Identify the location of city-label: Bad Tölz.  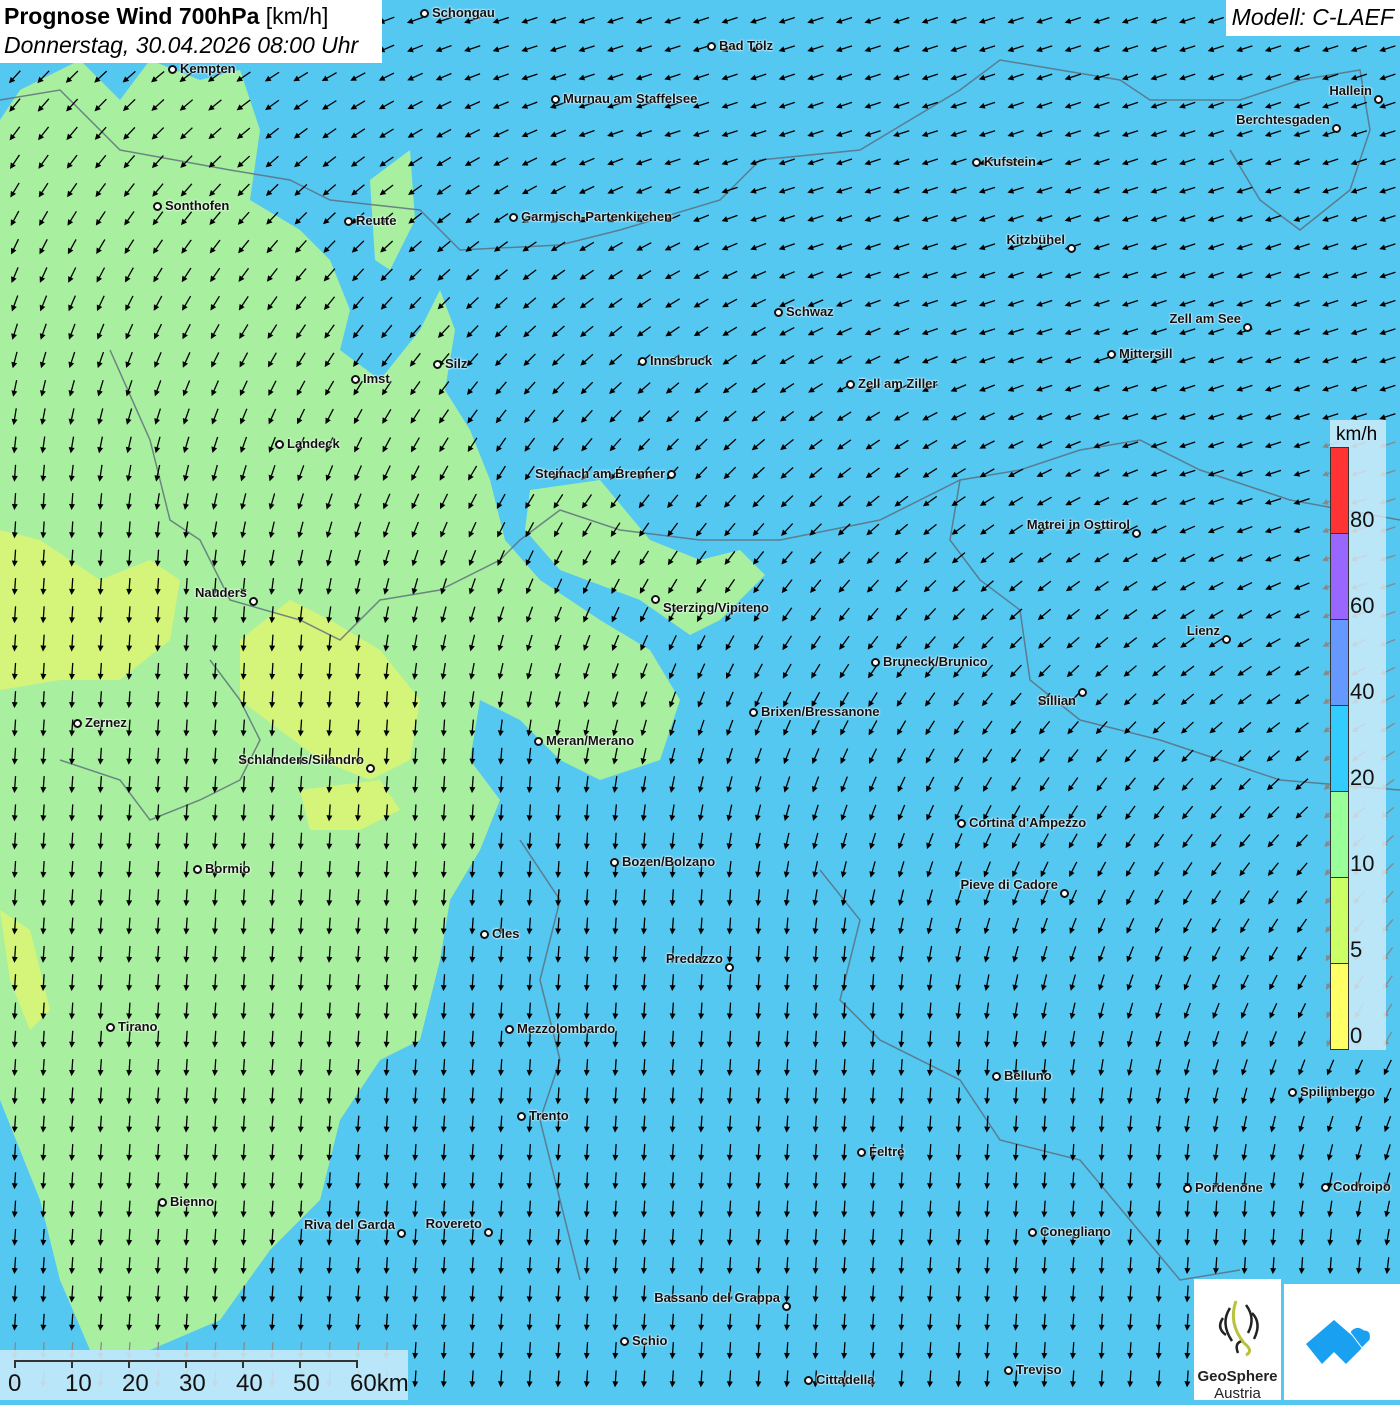
(746, 45).